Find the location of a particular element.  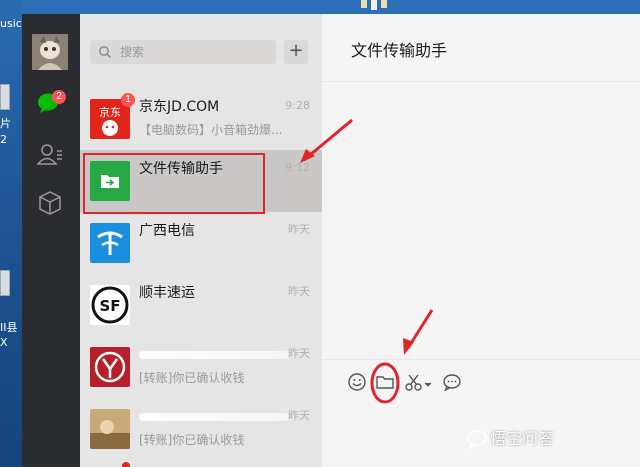

desktop-label-2: 2 is located at coordinates (3, 139).